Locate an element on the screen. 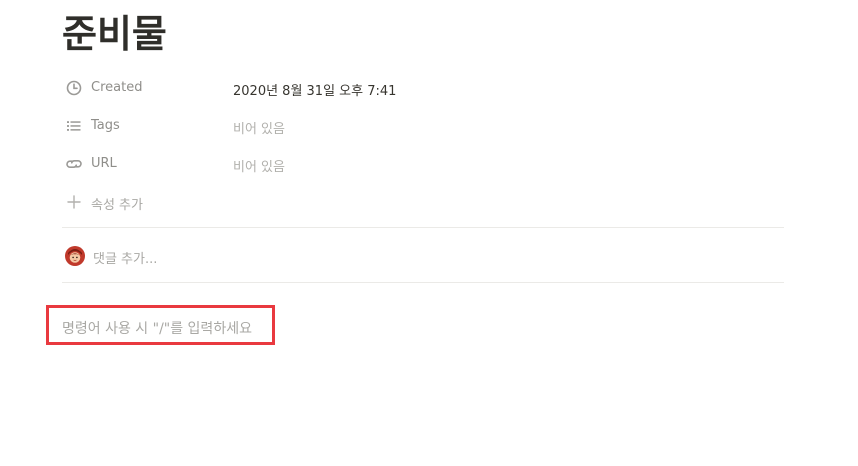 Image resolution: width=858 pixels, height=466 pixels. property-name: Created is located at coordinates (116, 87).